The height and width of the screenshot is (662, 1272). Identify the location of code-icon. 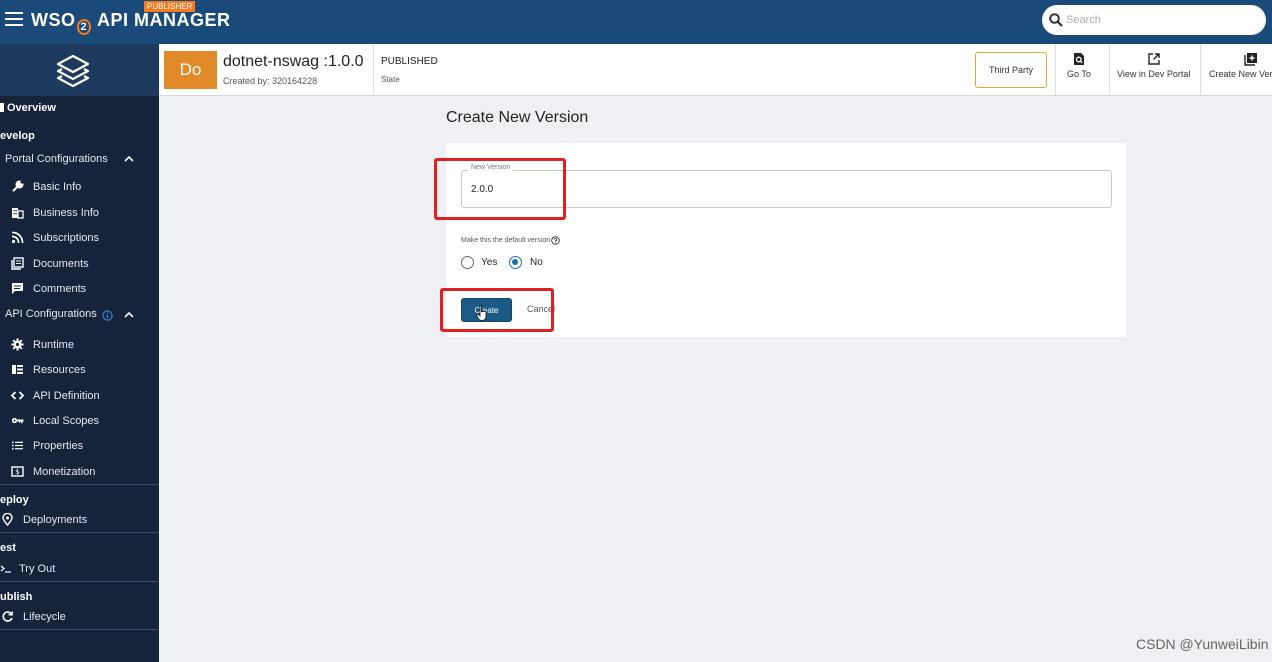
(17, 395).